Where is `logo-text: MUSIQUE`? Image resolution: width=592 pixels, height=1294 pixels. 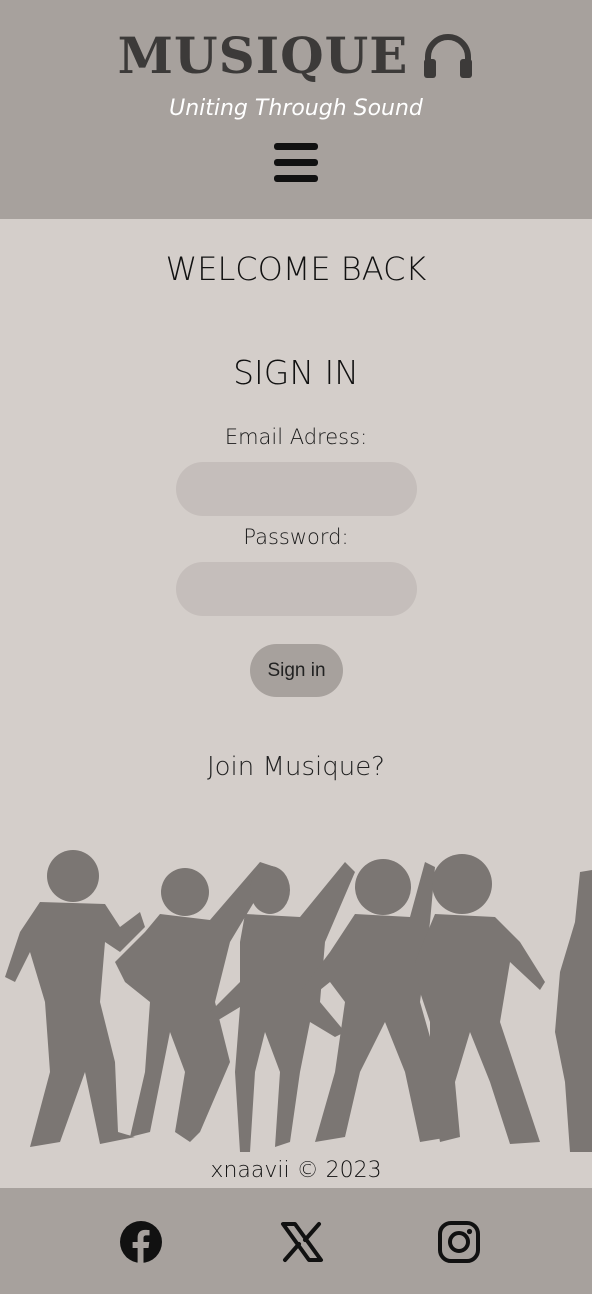 logo-text: MUSIQUE is located at coordinates (263, 55).